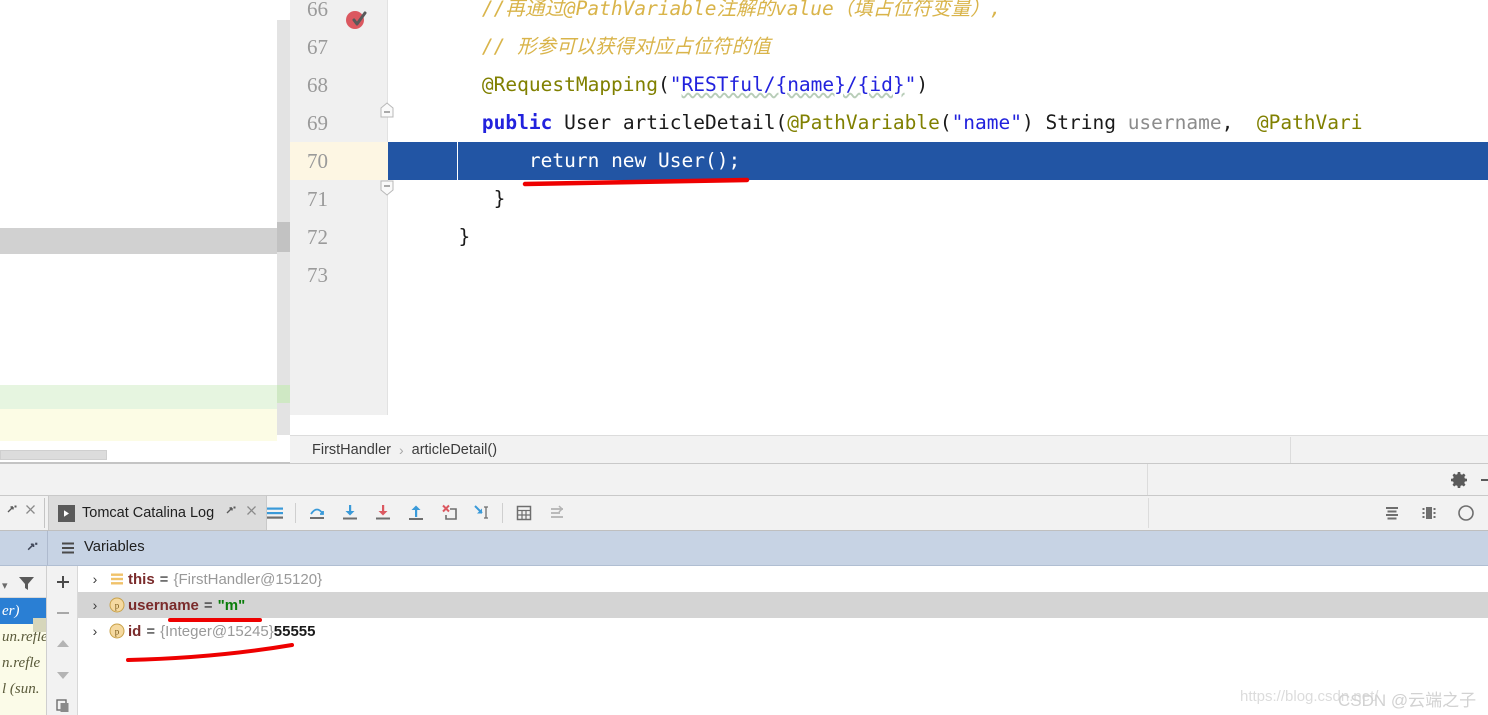 The height and width of the screenshot is (715, 1488). I want to click on frames-list: er) un.refle n.refle l (sun., so click(23, 656).